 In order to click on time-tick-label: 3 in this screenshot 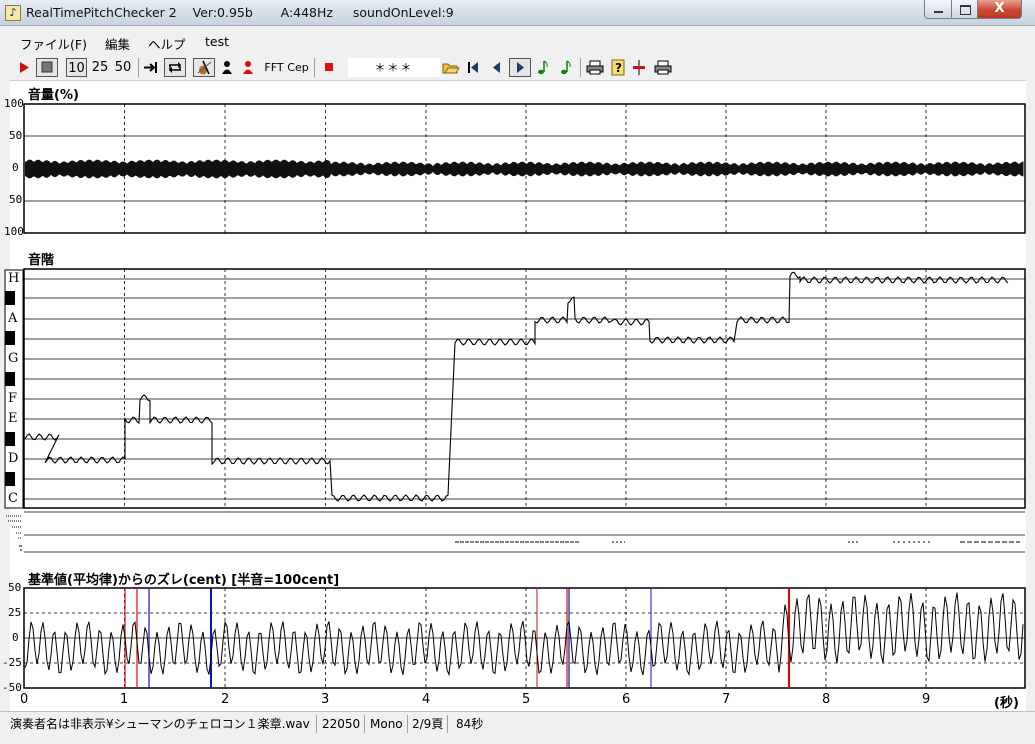, I will do `click(325, 699)`.